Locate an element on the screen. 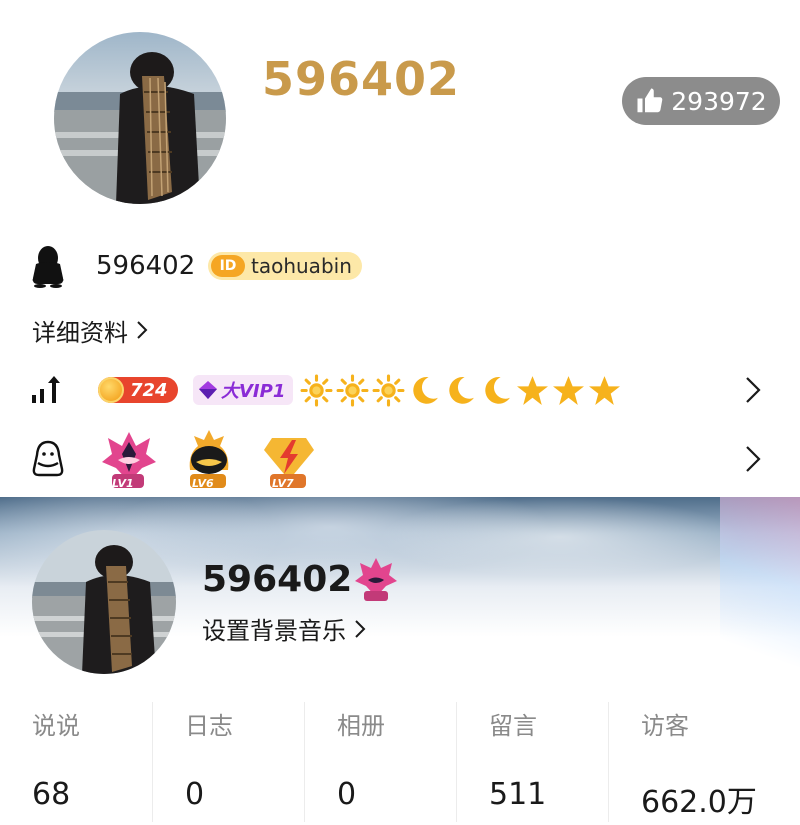 Image resolution: width=800 pixels, height=825 pixels. stat-label: 说说 is located at coordinates (56, 726).